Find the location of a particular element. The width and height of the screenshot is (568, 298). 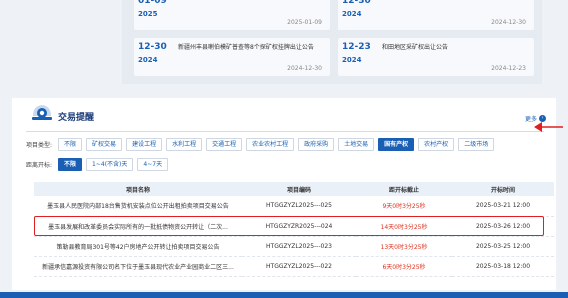

header-open-time: 开标时间 is located at coordinates (503, 189).